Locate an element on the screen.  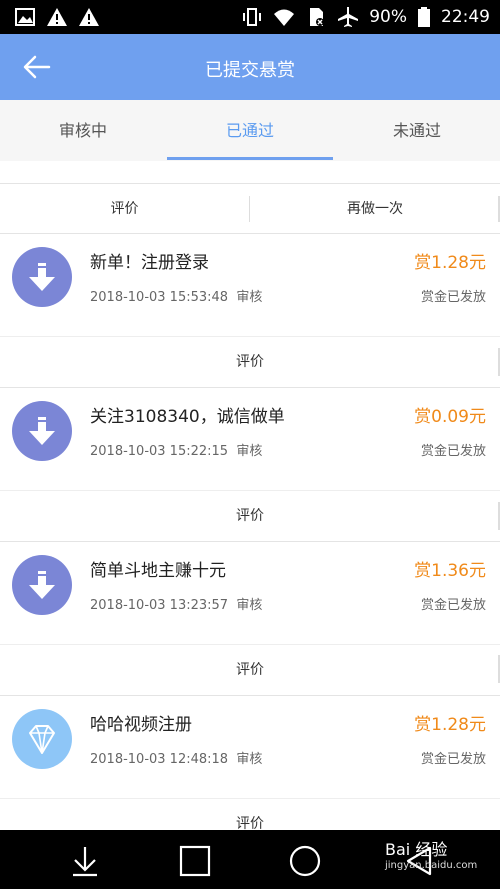
wifi-icon is located at coordinates (284, 17).